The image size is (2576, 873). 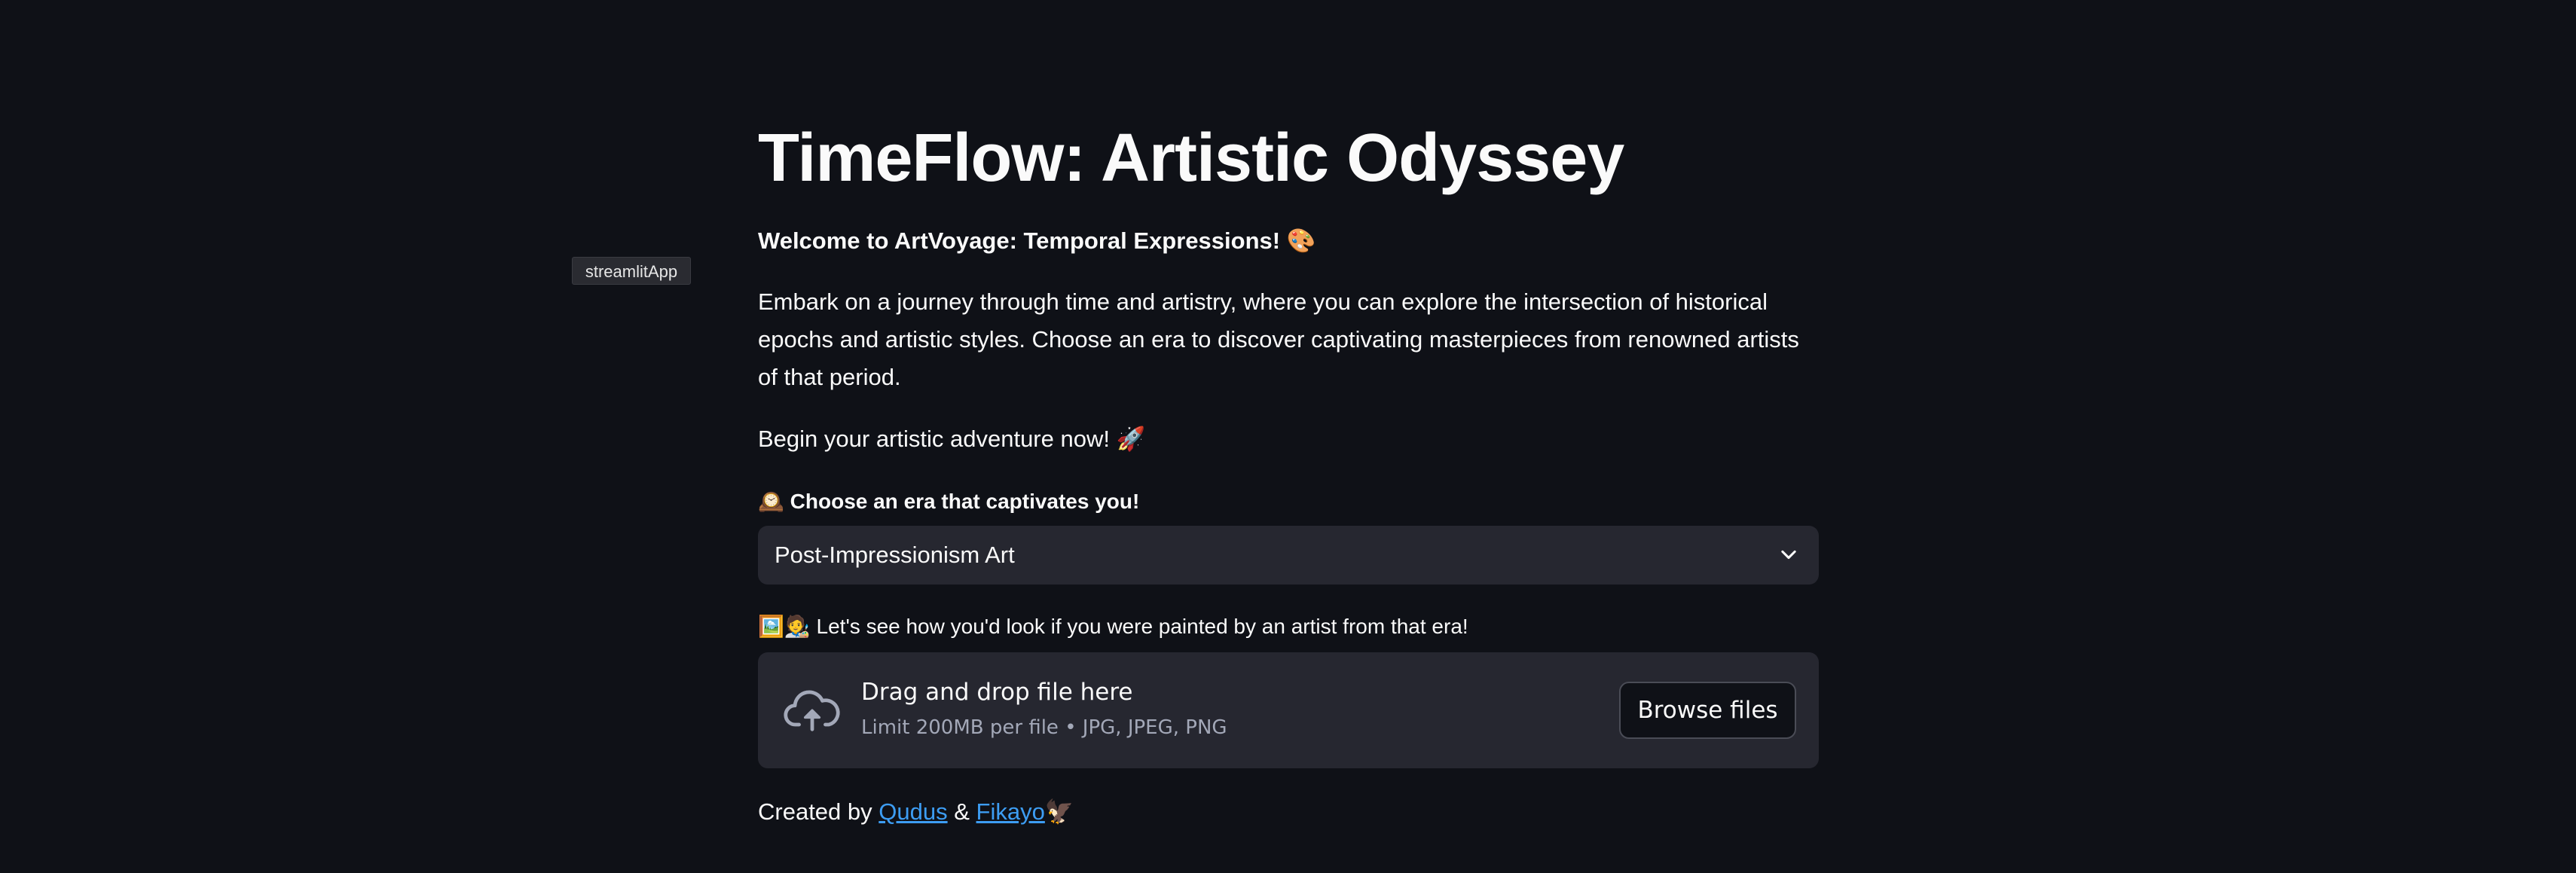 I want to click on painting-artist-emoji-icon: 🖼️🧑‍🎨, so click(x=784, y=626).